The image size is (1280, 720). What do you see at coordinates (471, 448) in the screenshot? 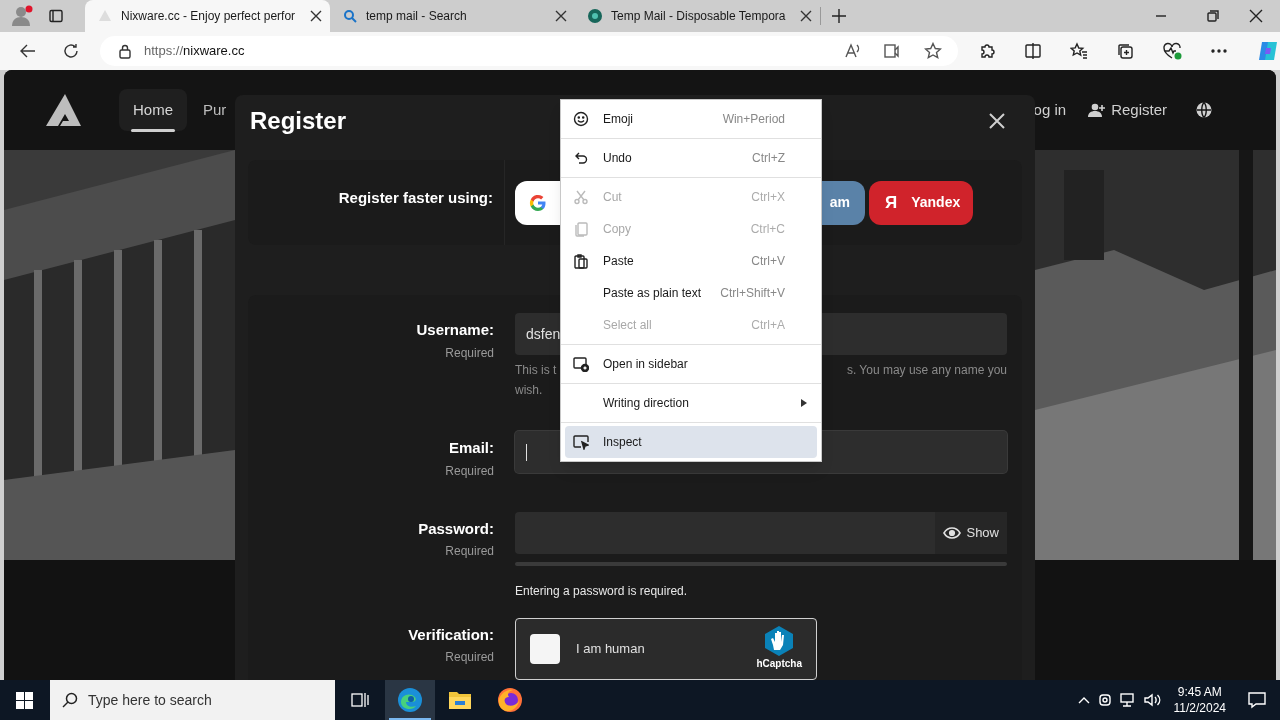
I see `field-label: Email:` at bounding box center [471, 448].